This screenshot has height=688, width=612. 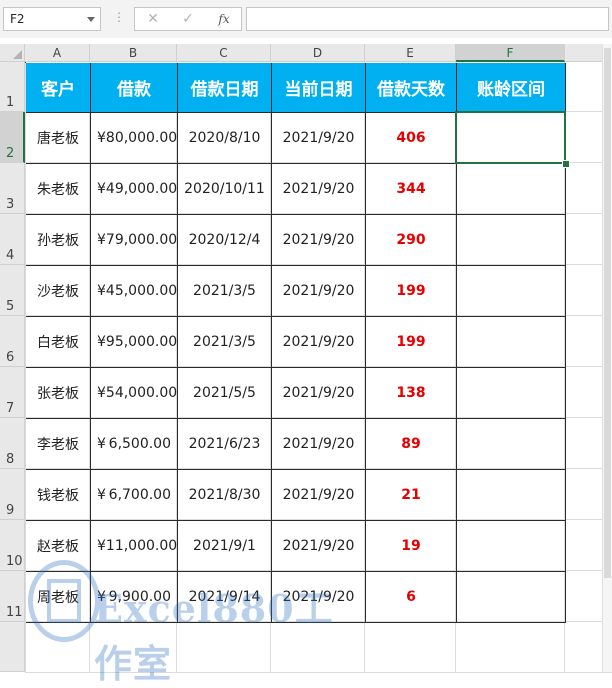 I want to click on column-header-f: F, so click(x=510, y=53).